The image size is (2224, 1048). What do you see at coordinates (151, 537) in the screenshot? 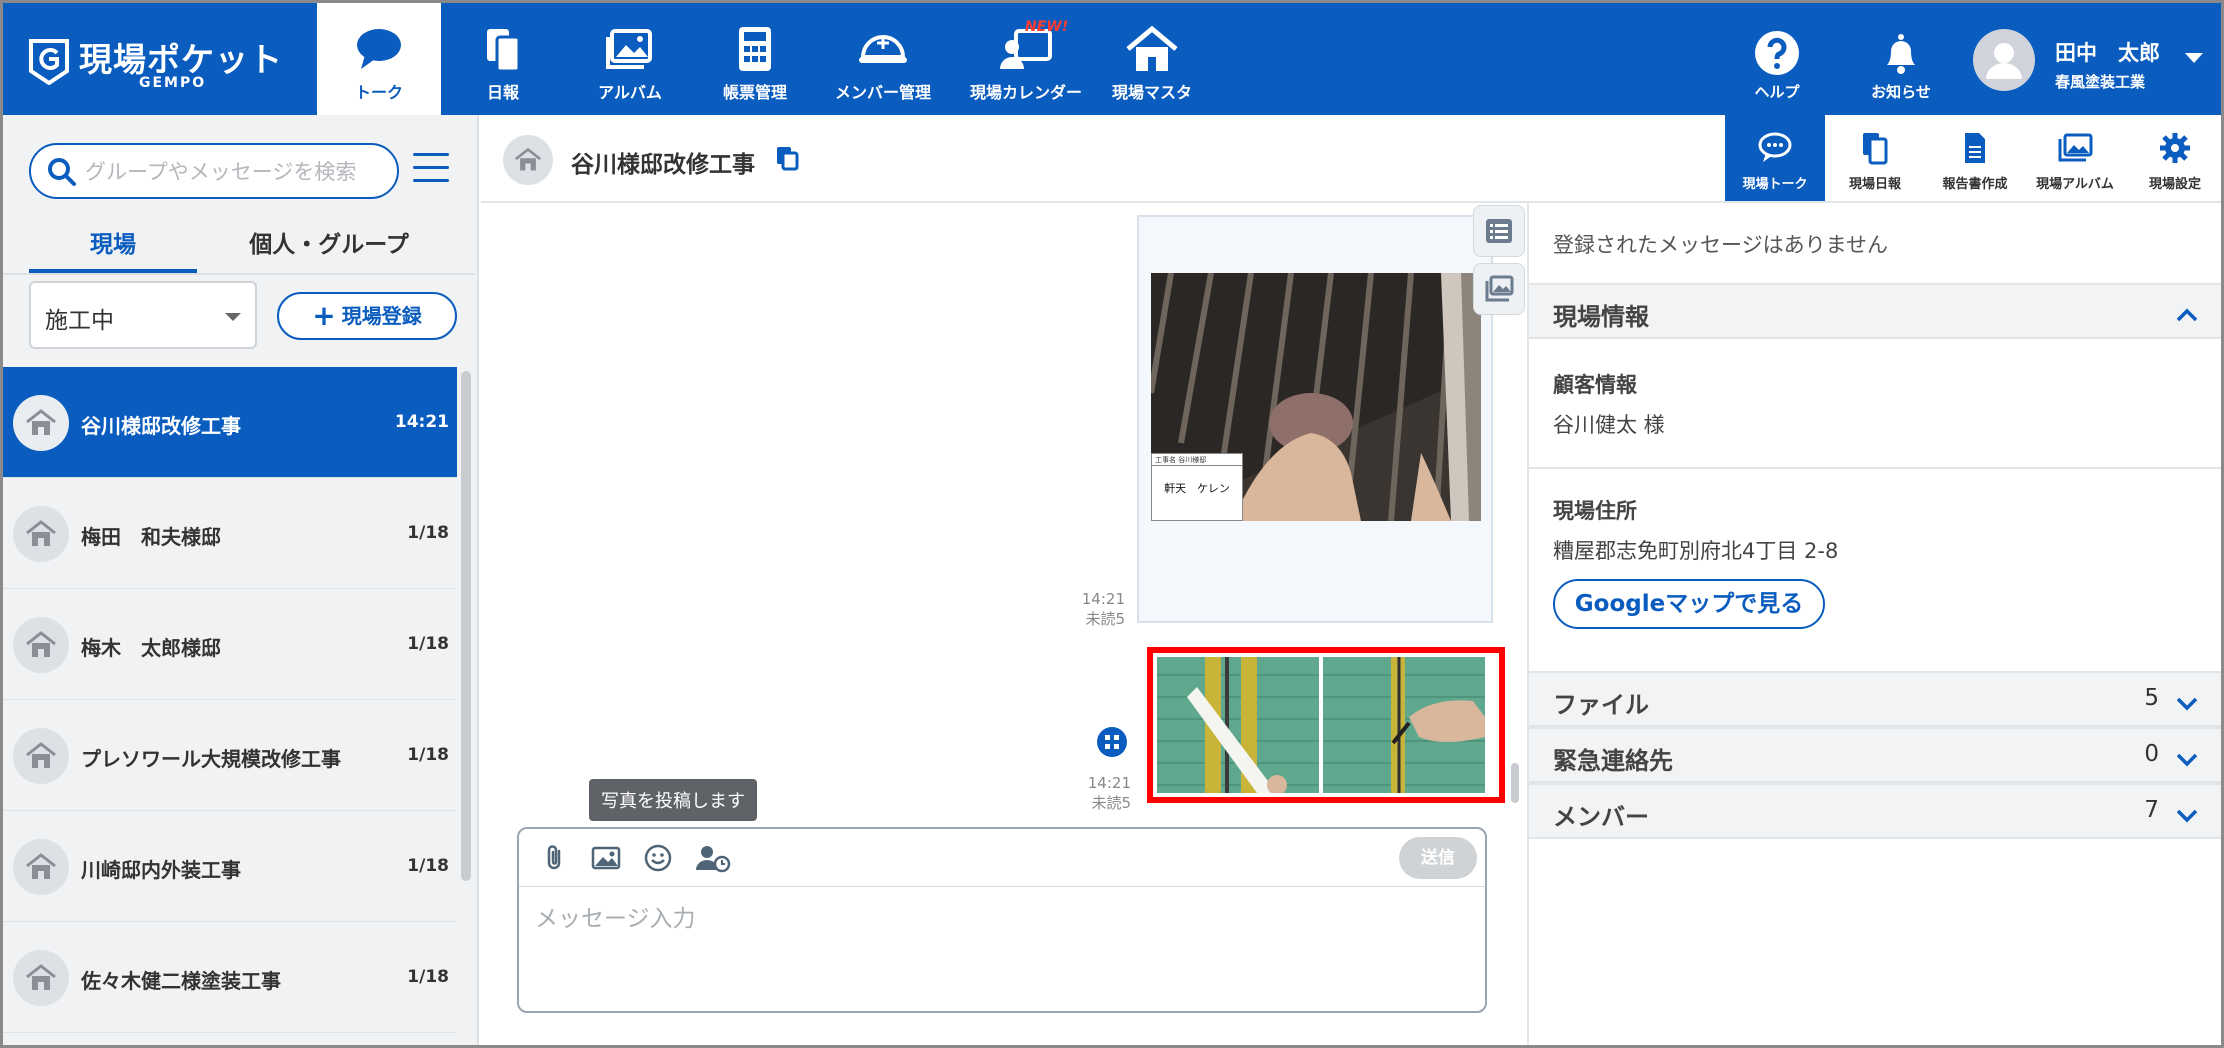
I see `site-name: 梅田 和夫様邸` at bounding box center [151, 537].